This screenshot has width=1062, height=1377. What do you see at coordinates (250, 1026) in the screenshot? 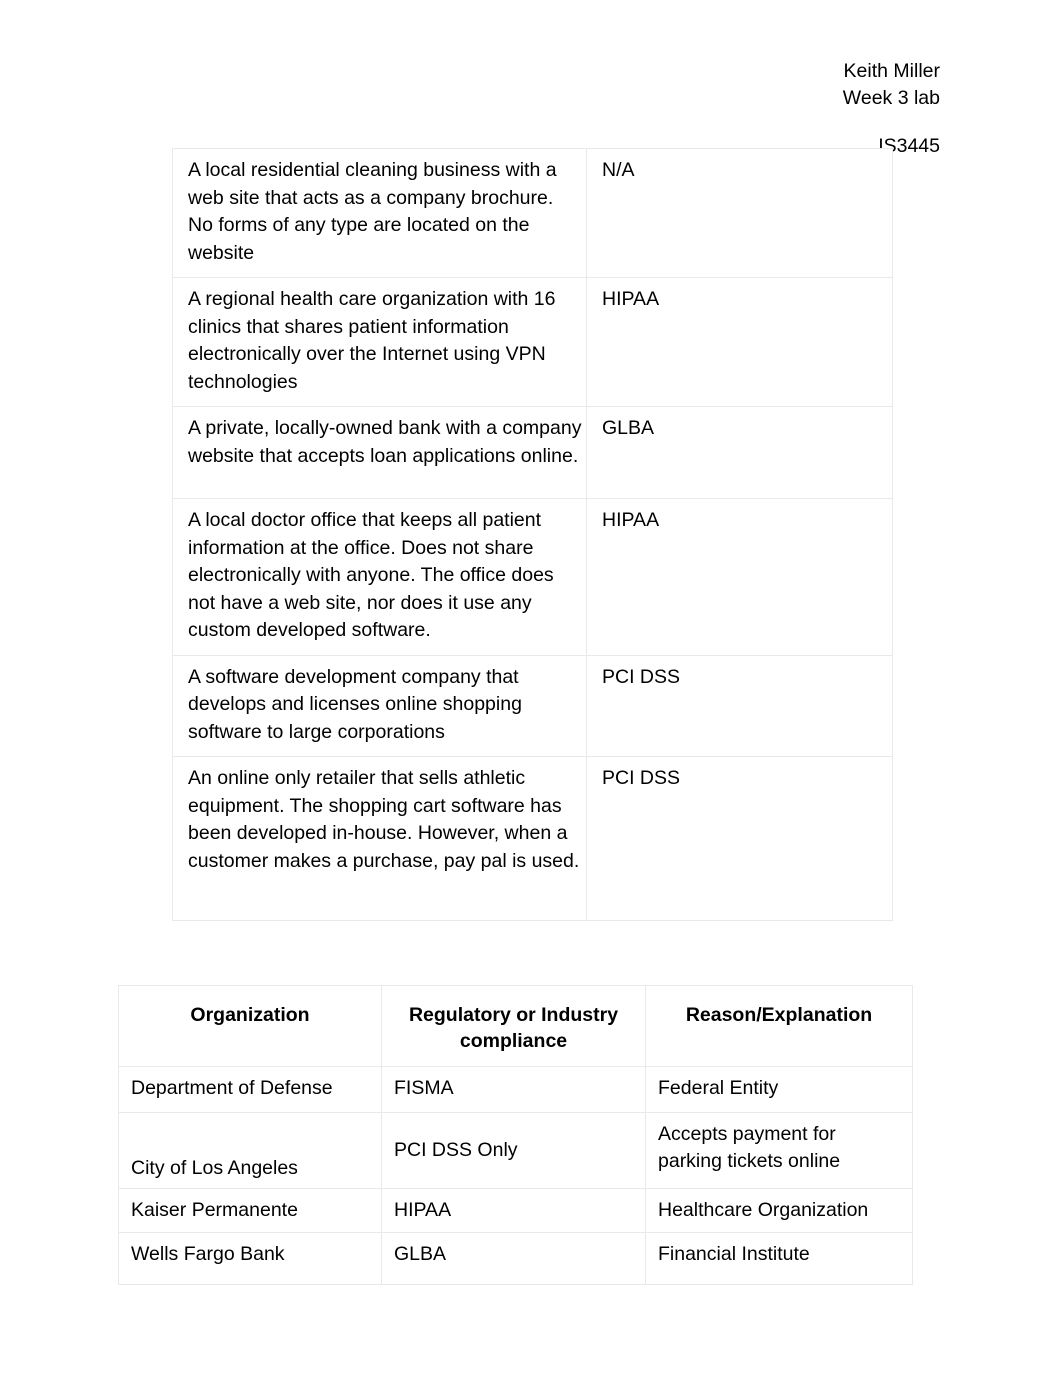
I see `column-header-organization: Organization` at bounding box center [250, 1026].